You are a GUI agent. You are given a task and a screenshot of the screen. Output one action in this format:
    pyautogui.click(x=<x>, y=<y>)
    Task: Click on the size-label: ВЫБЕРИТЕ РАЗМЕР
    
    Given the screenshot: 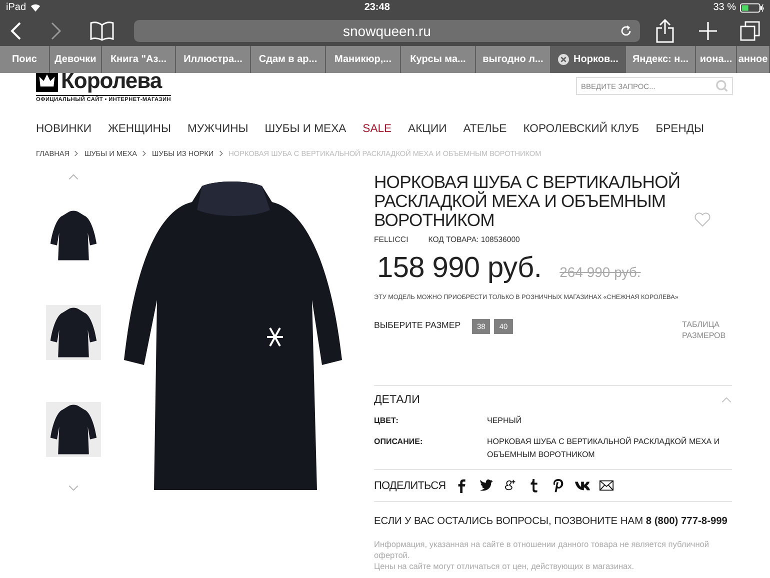 What is the action you would take?
    pyautogui.click(x=418, y=325)
    